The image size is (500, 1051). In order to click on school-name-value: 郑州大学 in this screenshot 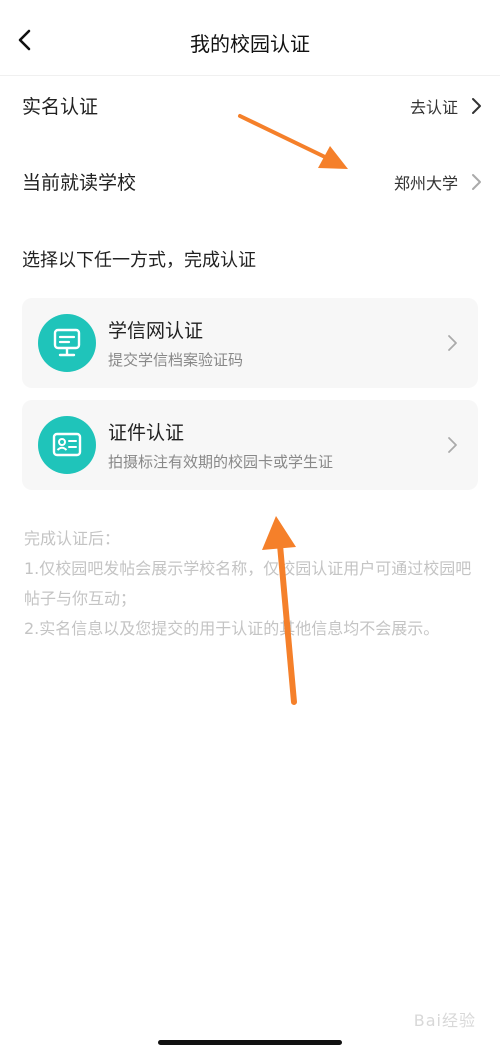, I will do `click(425, 183)`.